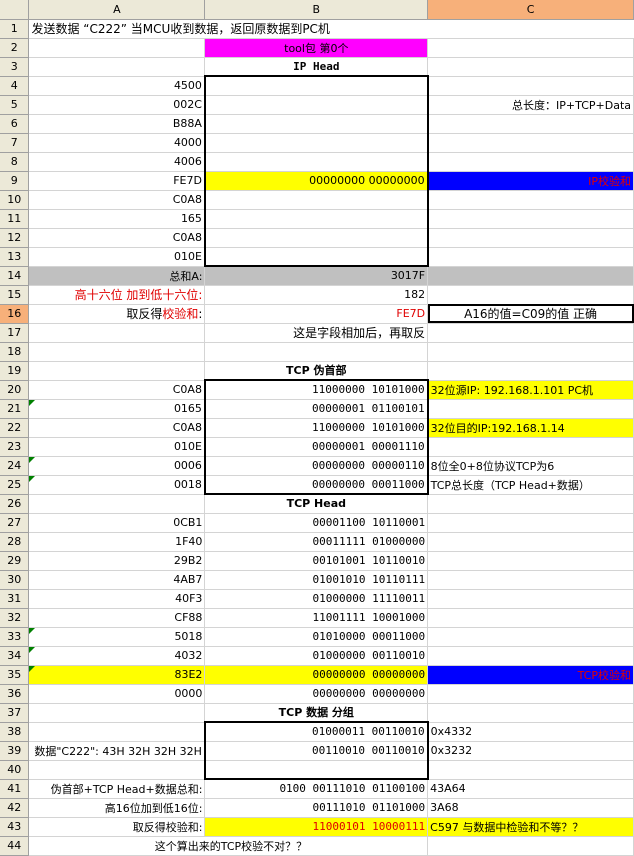 The image size is (634, 856). Describe the element at coordinates (117, 542) in the screenshot. I see `cell-a28: 1F40` at that location.